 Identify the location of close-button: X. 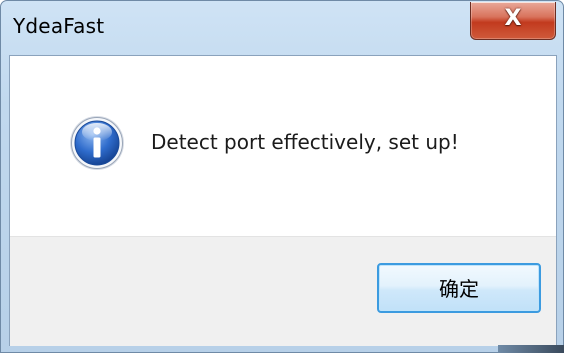
(513, 21).